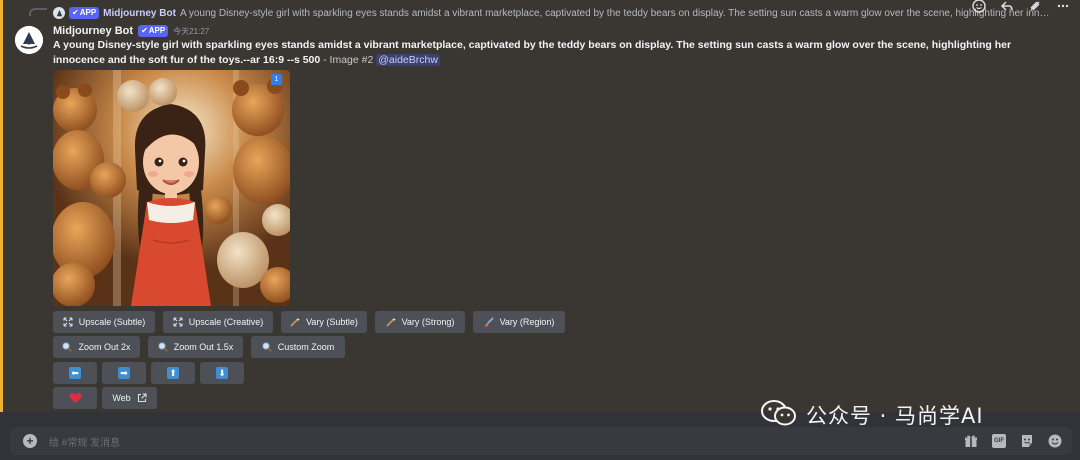  I want to click on reply-app-badge: ✔ APP, so click(84, 13).